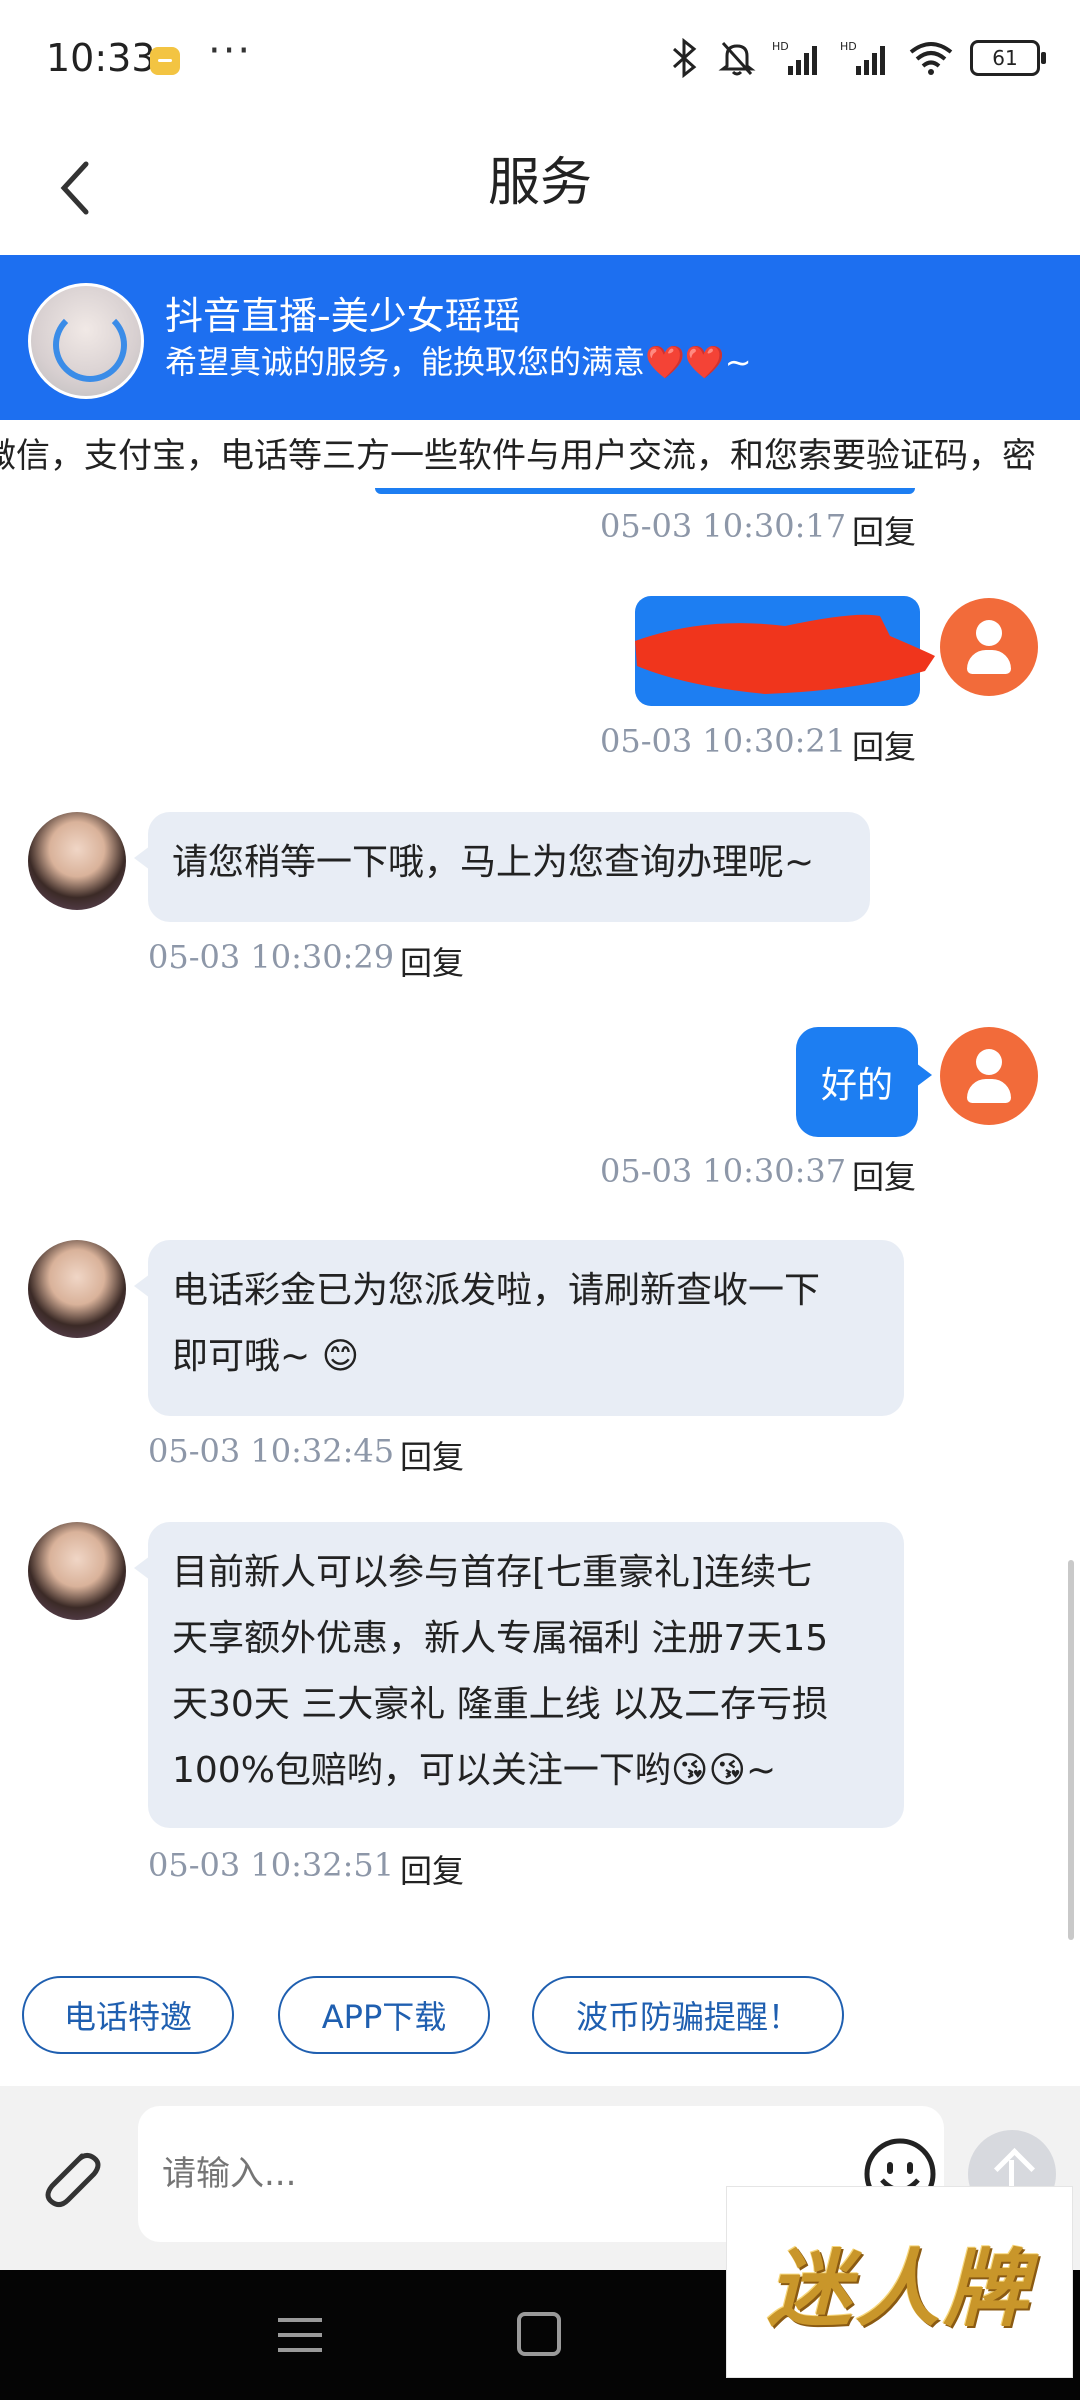 Image resolution: width=1080 pixels, height=2400 pixels. Describe the element at coordinates (266, 1356) in the screenshot. I see `message-line: 即可哦~ 😊` at that location.